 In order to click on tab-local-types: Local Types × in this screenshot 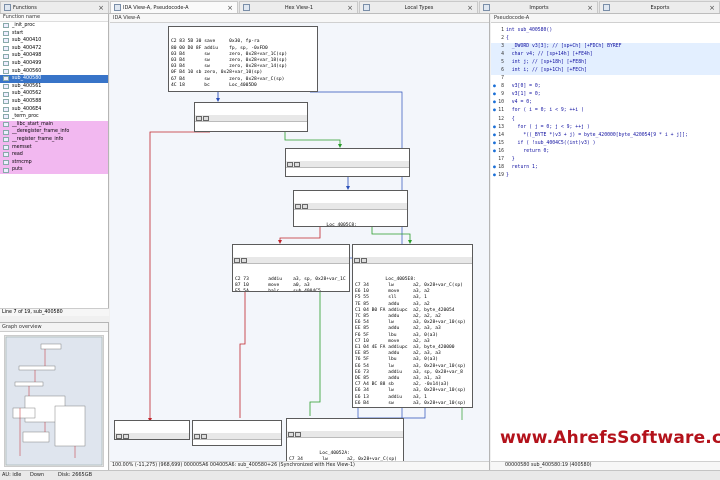, I will do `click(418, 7)`.